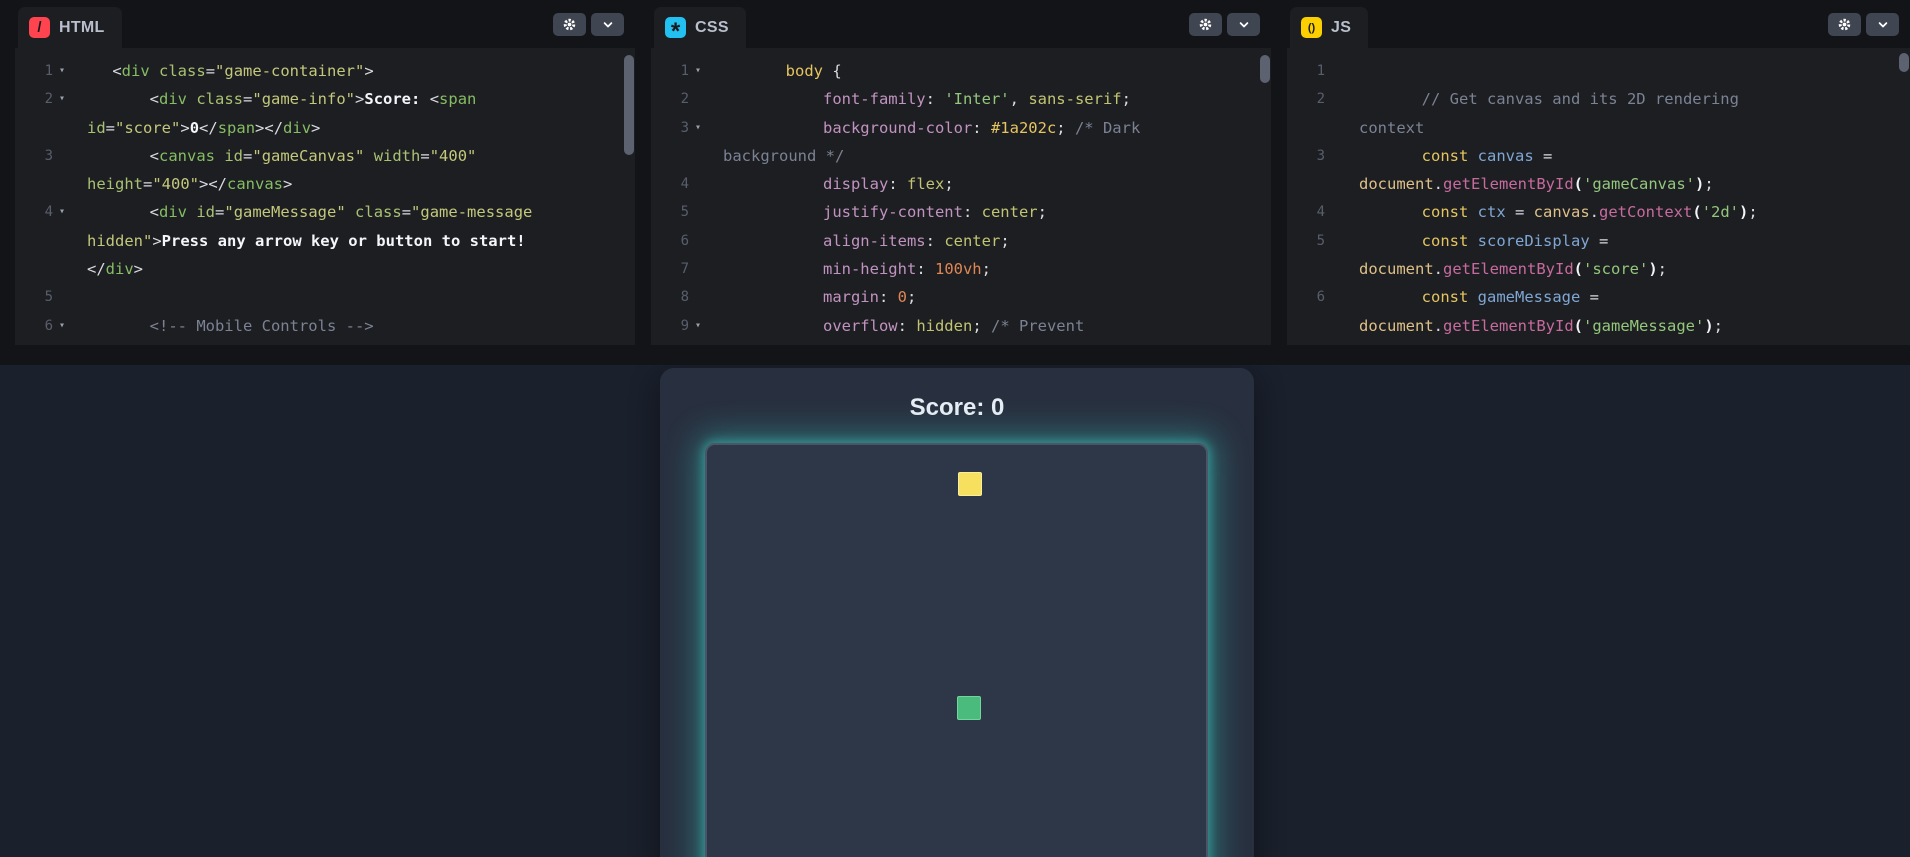  I want to click on code-line: 7 min-height: 100vh;, so click(961, 269).